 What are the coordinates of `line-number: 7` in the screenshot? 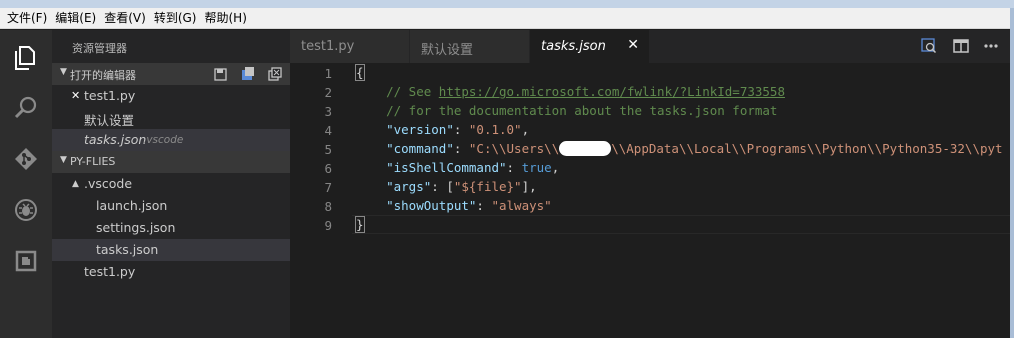 It's located at (328, 187).